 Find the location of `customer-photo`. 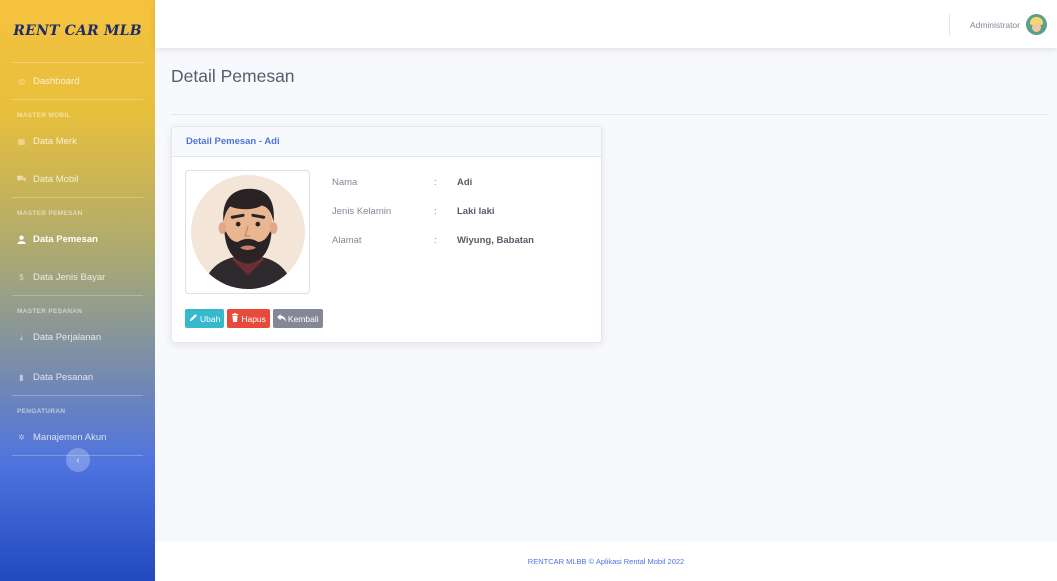

customer-photo is located at coordinates (247, 232).